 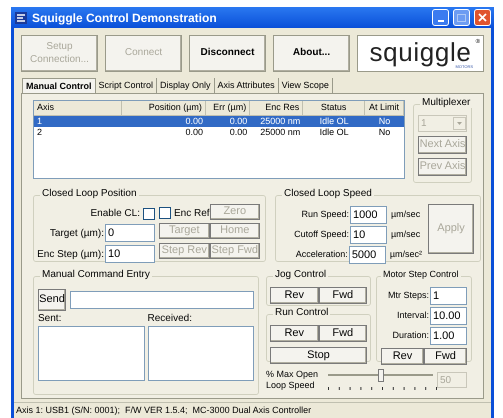 I want to click on received-label: Received:, so click(x=170, y=319).